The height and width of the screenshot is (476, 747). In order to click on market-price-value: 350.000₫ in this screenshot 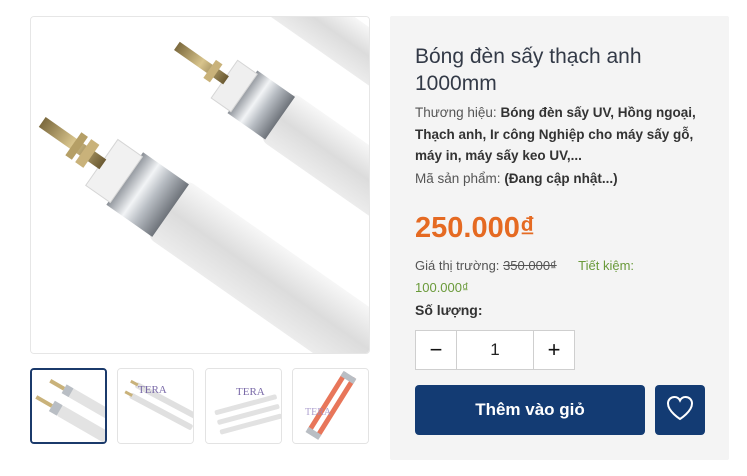, I will do `click(530, 265)`.